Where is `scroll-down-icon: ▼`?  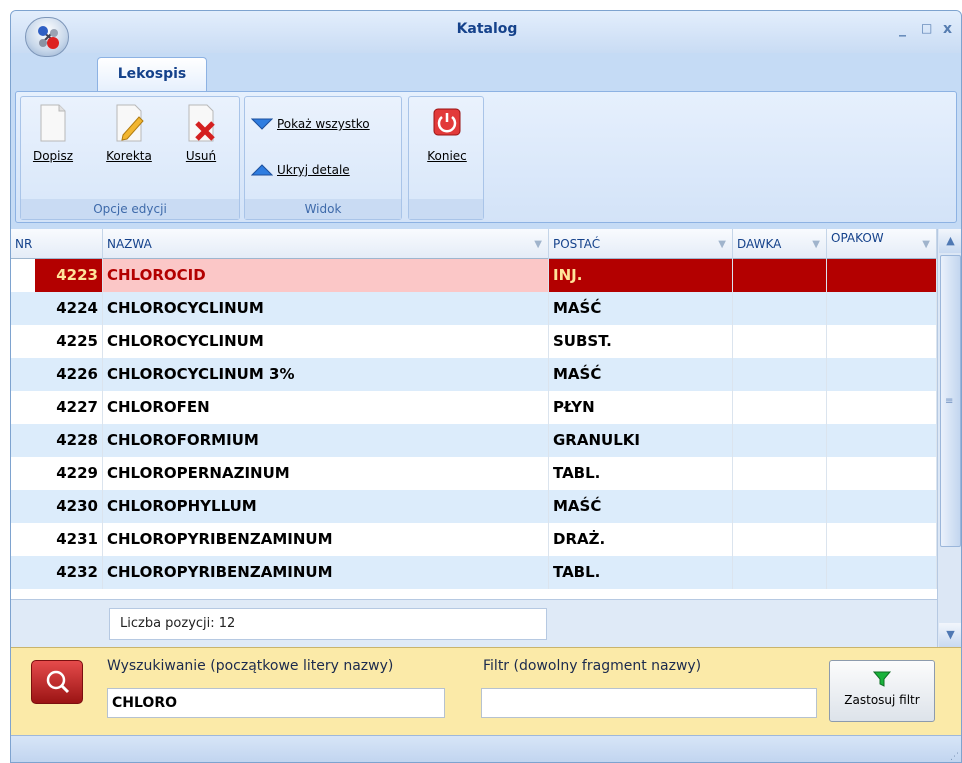 scroll-down-icon: ▼ is located at coordinates (950, 635).